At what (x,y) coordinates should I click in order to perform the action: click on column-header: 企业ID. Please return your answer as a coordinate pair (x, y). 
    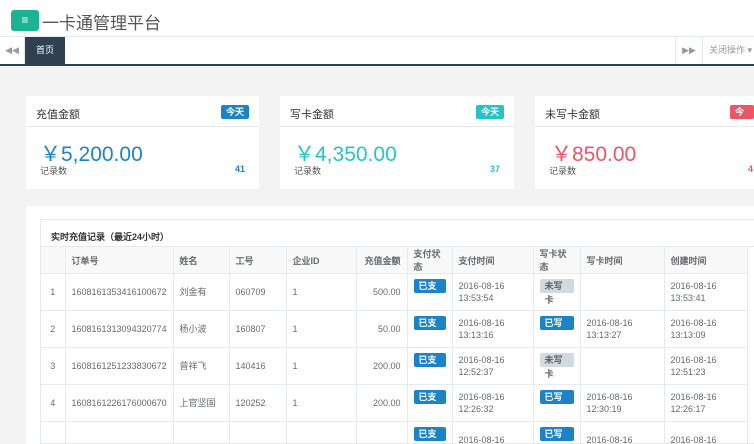
    Looking at the image, I should click on (321, 260).